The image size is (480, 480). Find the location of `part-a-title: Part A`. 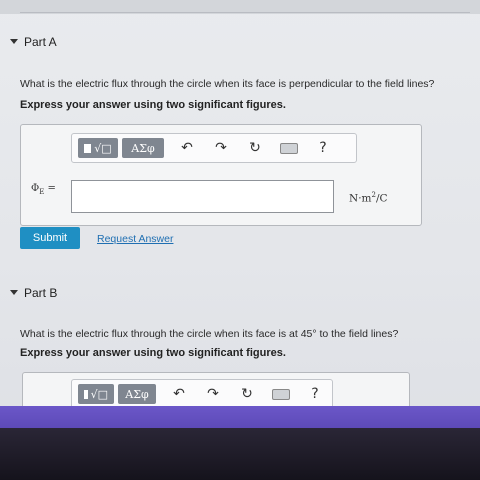

part-a-title: Part A is located at coordinates (40, 42).